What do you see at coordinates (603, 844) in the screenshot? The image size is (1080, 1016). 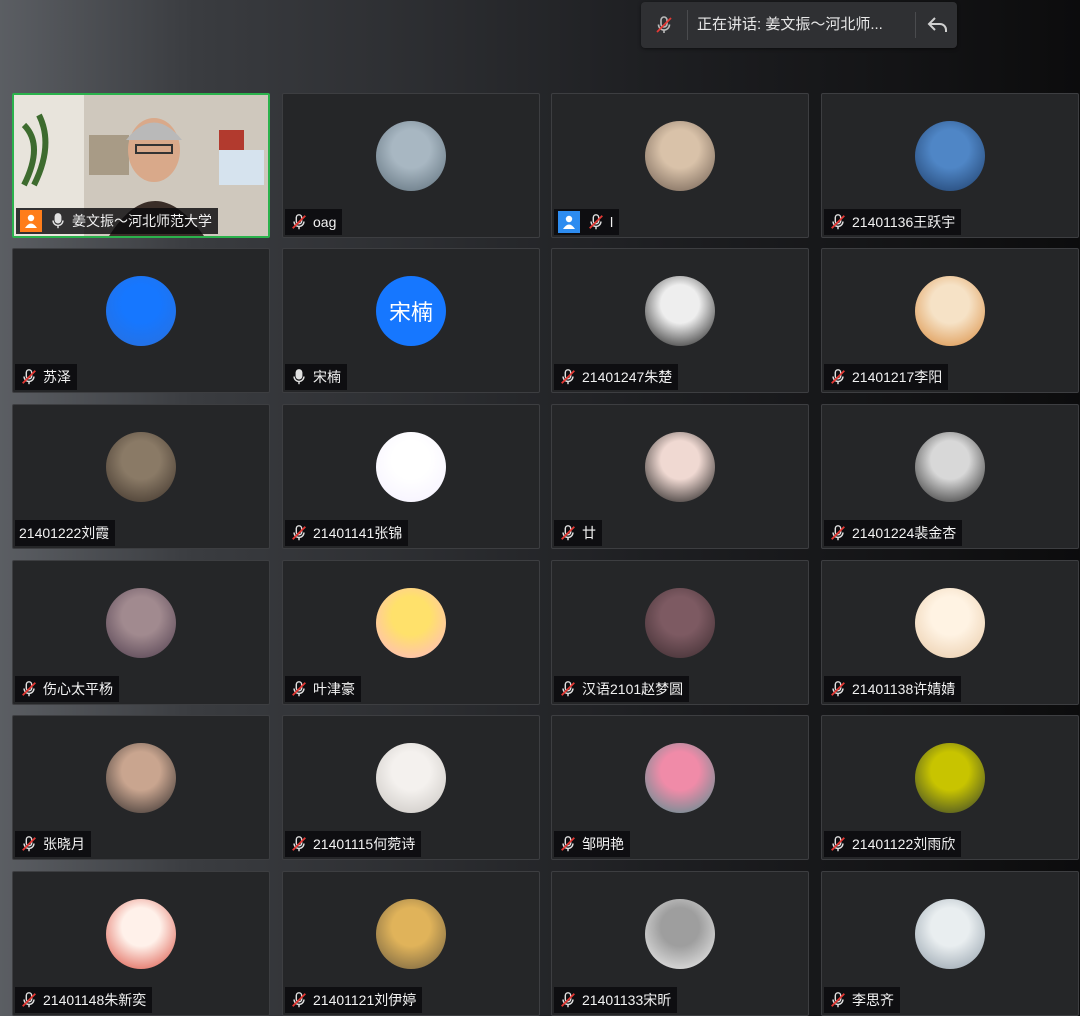 I see `participant-name: 邹明艳` at bounding box center [603, 844].